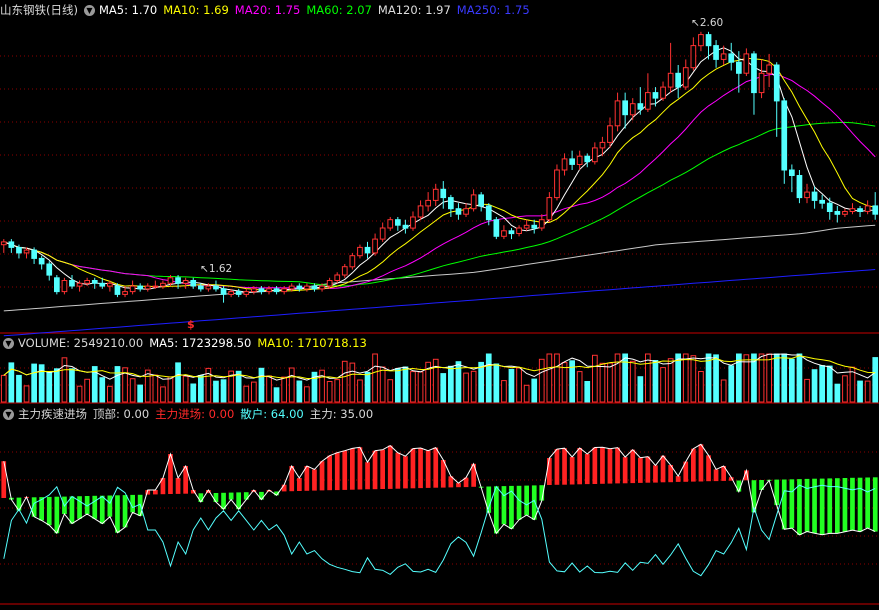 This screenshot has height=610, width=879. What do you see at coordinates (128, 10) in the screenshot?
I see `ma5-label: MA5: 1.70` at bounding box center [128, 10].